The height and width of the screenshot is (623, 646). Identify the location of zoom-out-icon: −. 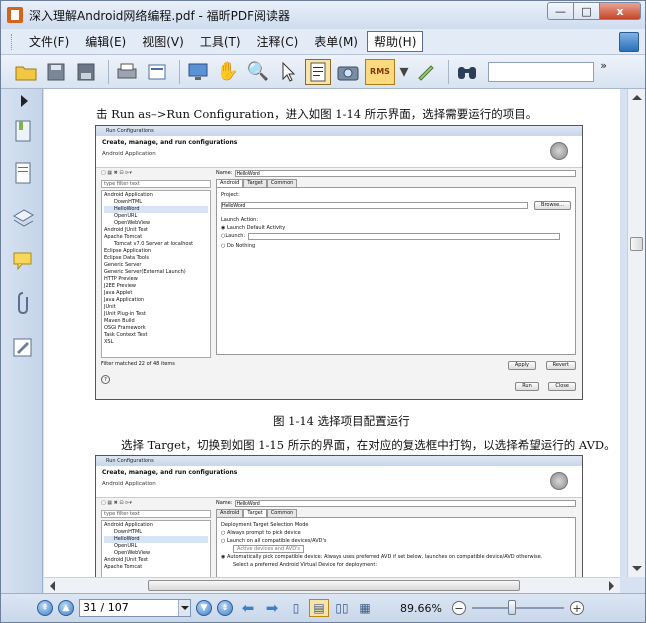
(459, 608).